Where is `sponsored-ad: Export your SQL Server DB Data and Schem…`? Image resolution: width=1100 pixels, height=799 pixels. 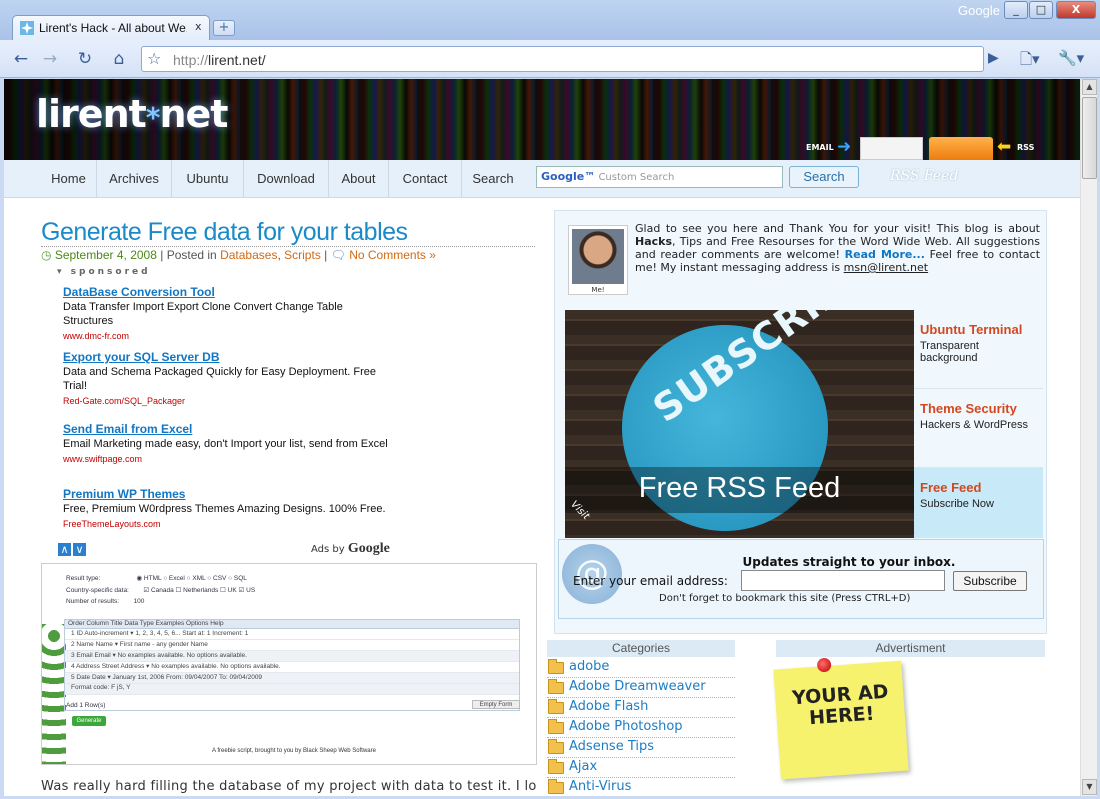 sponsored-ad: Export your SQL Server DB Data and Schem… is located at coordinates (228, 378).